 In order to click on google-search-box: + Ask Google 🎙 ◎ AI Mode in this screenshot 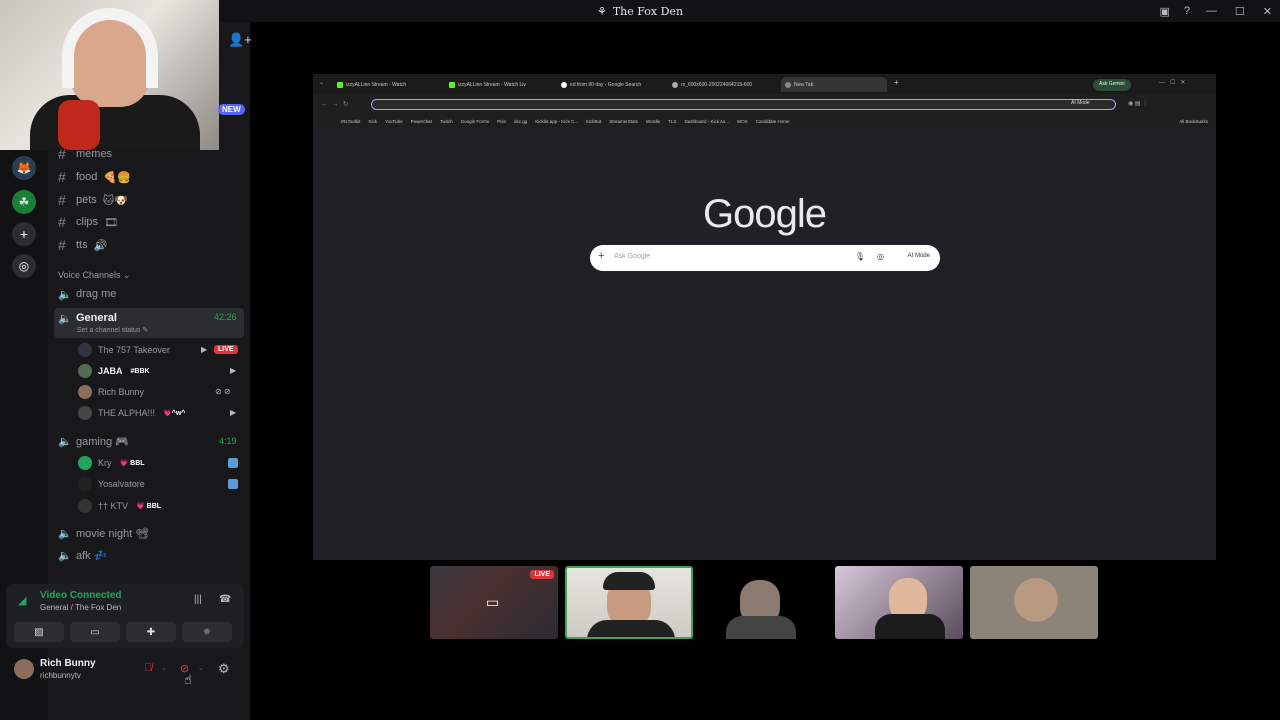, I will do `click(765, 258)`.